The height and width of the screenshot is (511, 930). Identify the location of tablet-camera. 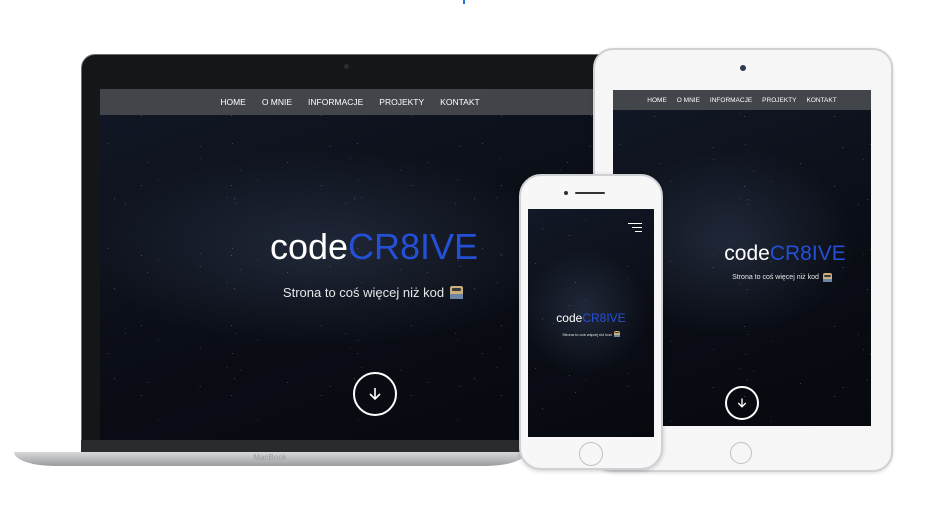
(743, 68).